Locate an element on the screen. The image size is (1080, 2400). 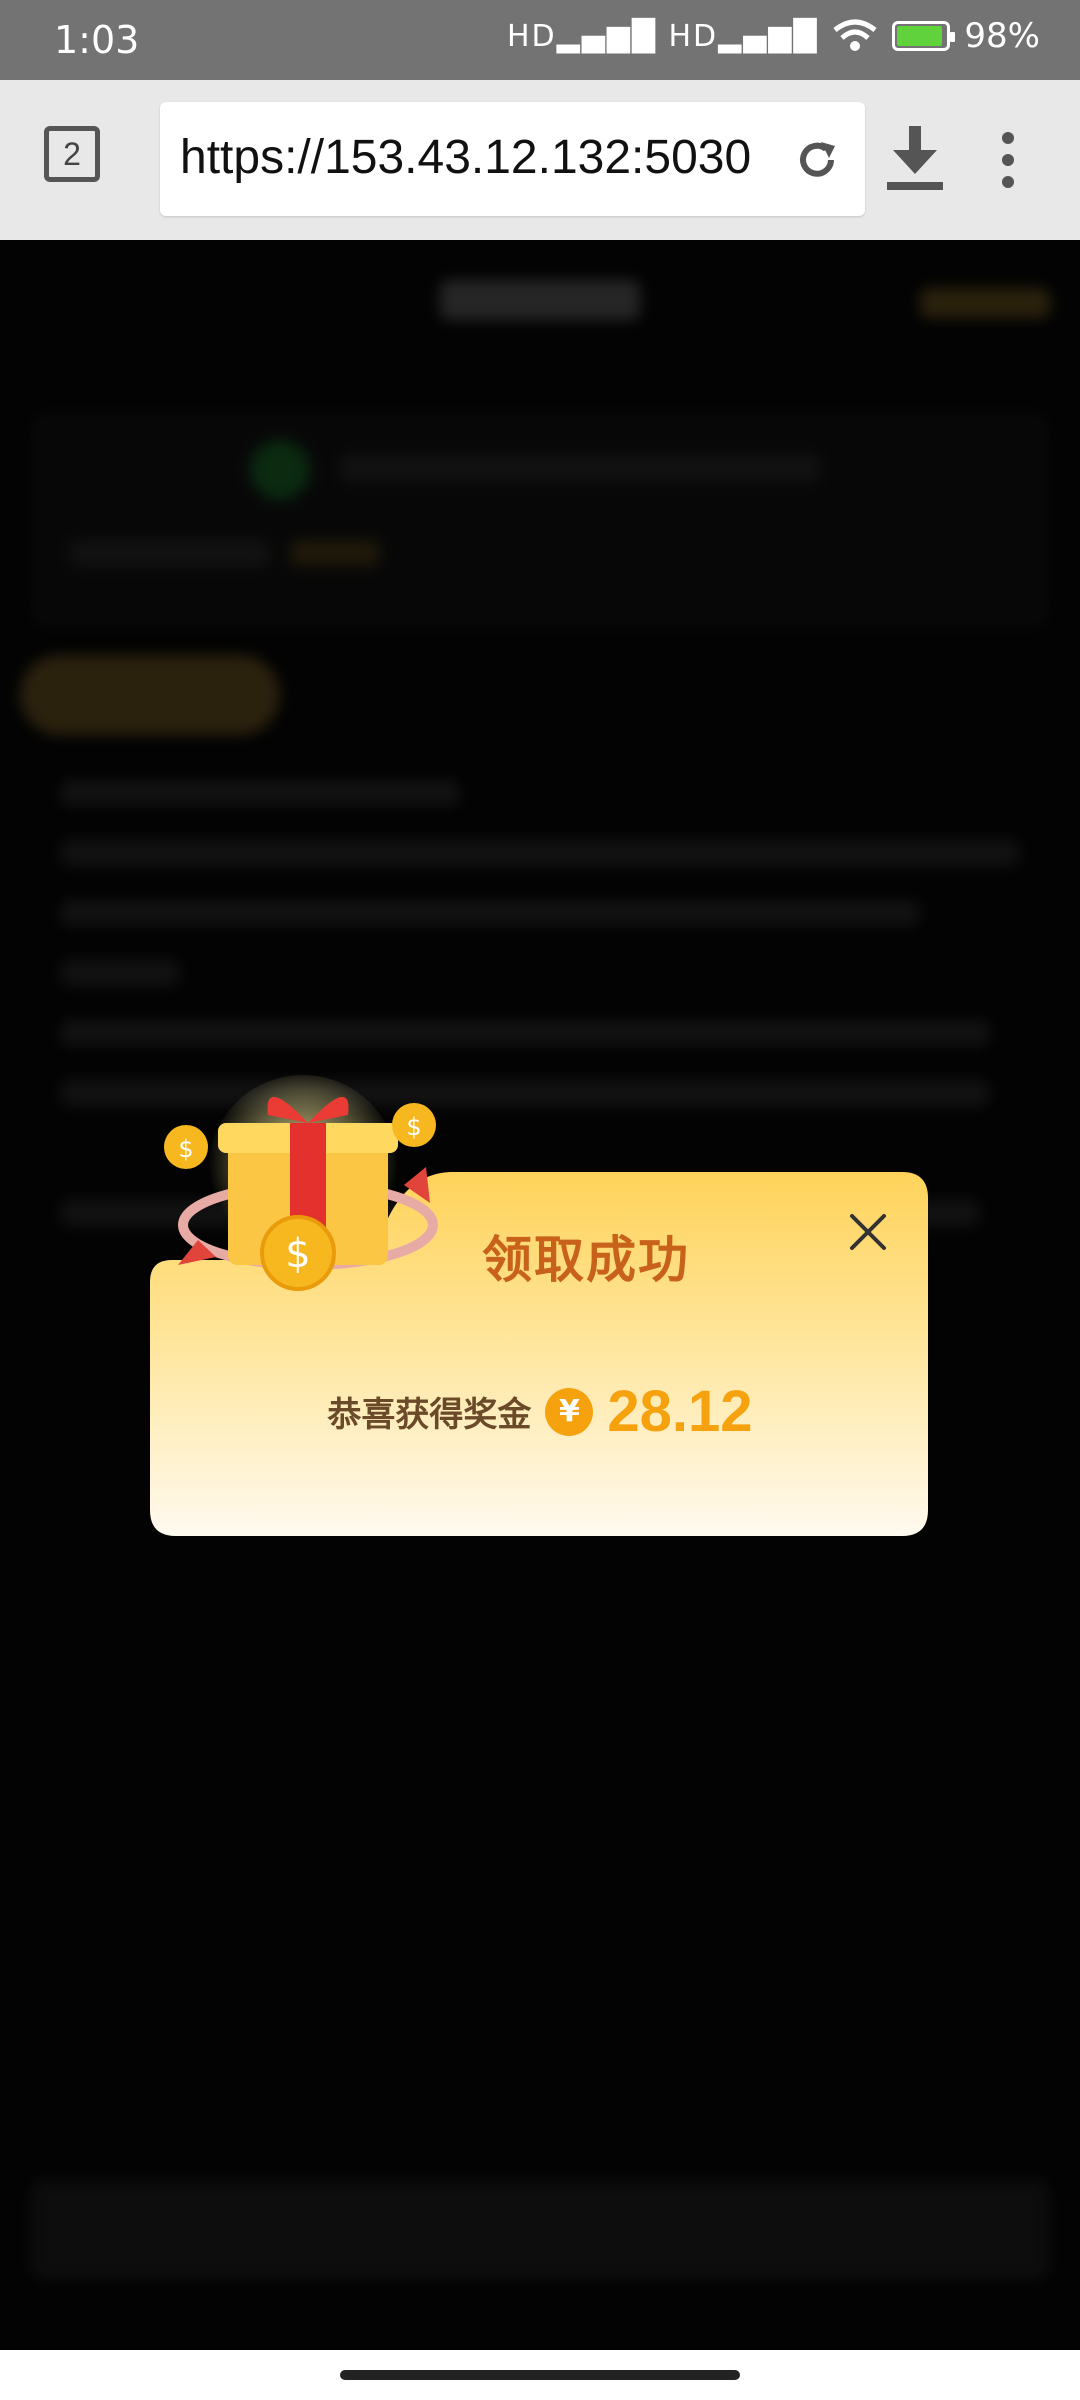
status-icons: HD▂▄▆█ HD▂▄▆█ 98% is located at coordinates (773, 36).